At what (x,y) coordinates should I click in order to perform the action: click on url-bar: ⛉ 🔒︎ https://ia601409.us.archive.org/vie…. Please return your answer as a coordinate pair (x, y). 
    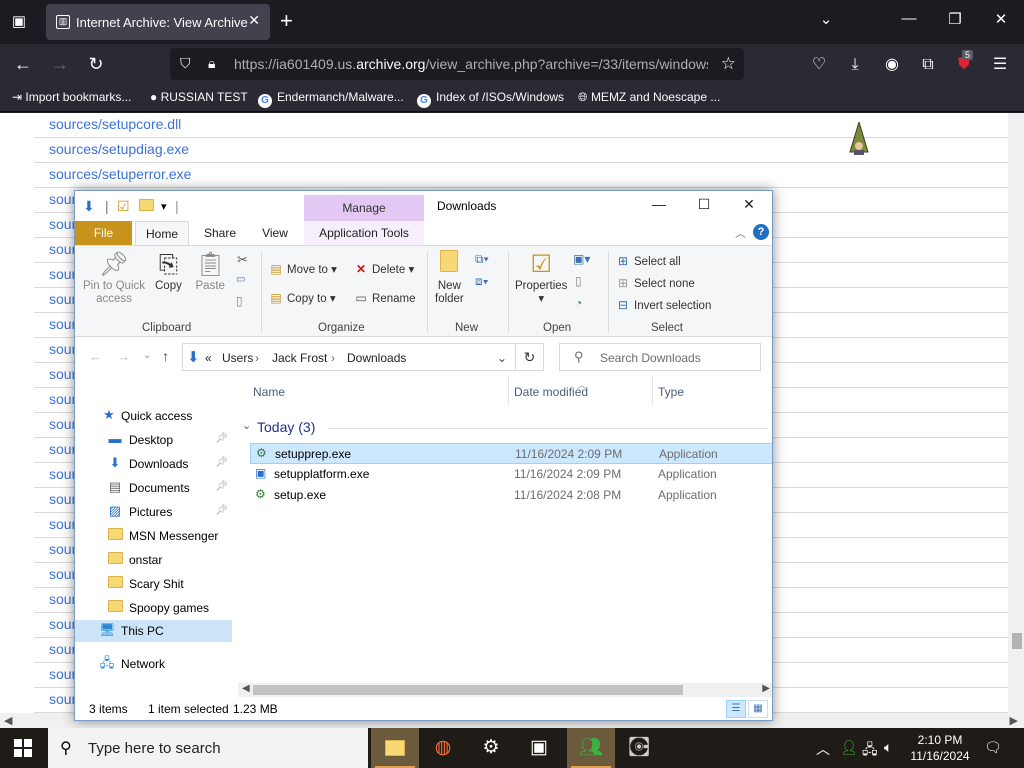
    Looking at the image, I should click on (457, 64).